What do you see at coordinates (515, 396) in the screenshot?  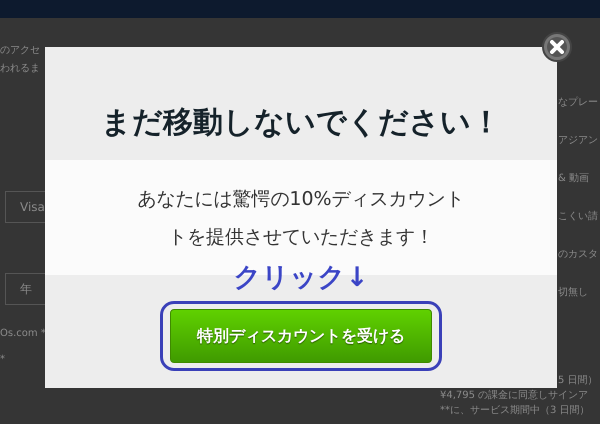 I see `background-text: ¥4,795 の課金に同意しサインア` at bounding box center [515, 396].